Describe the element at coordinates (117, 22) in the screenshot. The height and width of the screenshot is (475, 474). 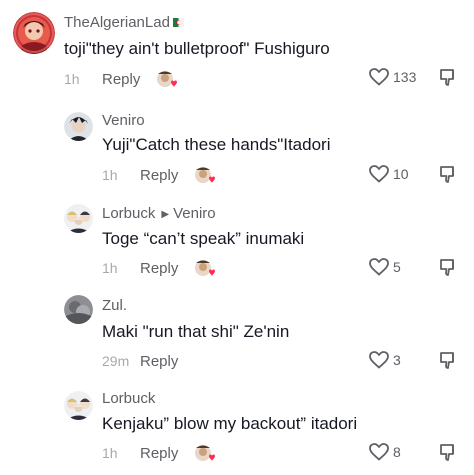
I see `username-text: TheAlgerianLad` at that location.